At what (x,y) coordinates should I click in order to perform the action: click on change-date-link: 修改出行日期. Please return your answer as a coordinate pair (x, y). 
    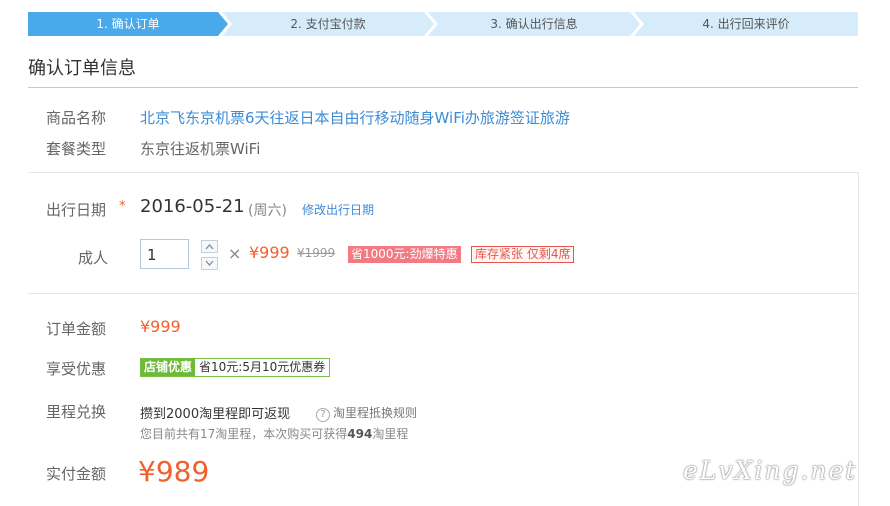
    Looking at the image, I should click on (338, 209).